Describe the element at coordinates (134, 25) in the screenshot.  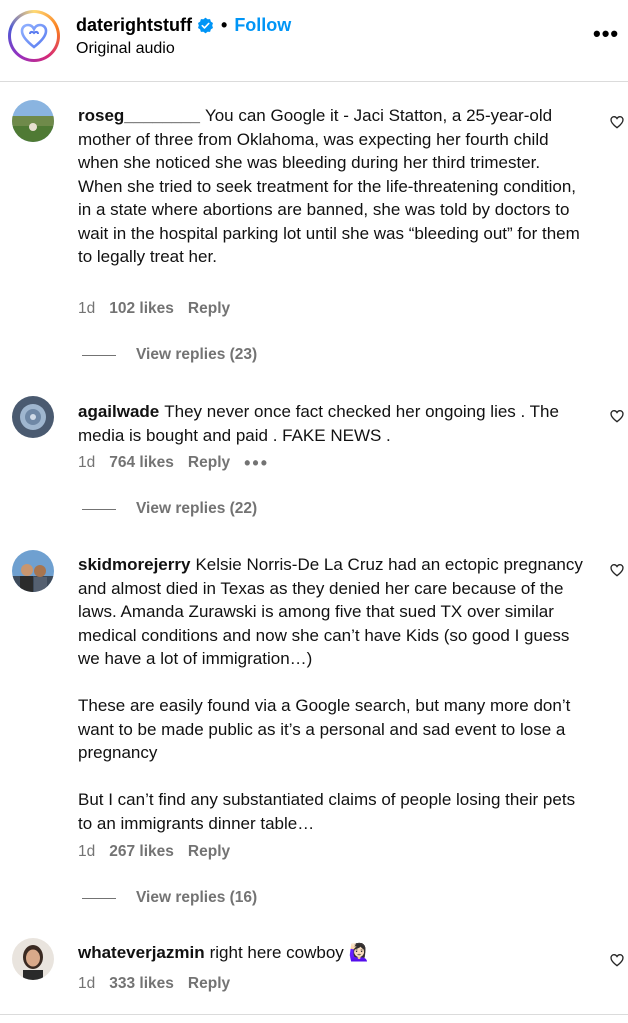
I see `header-username: daterightstuff` at that location.